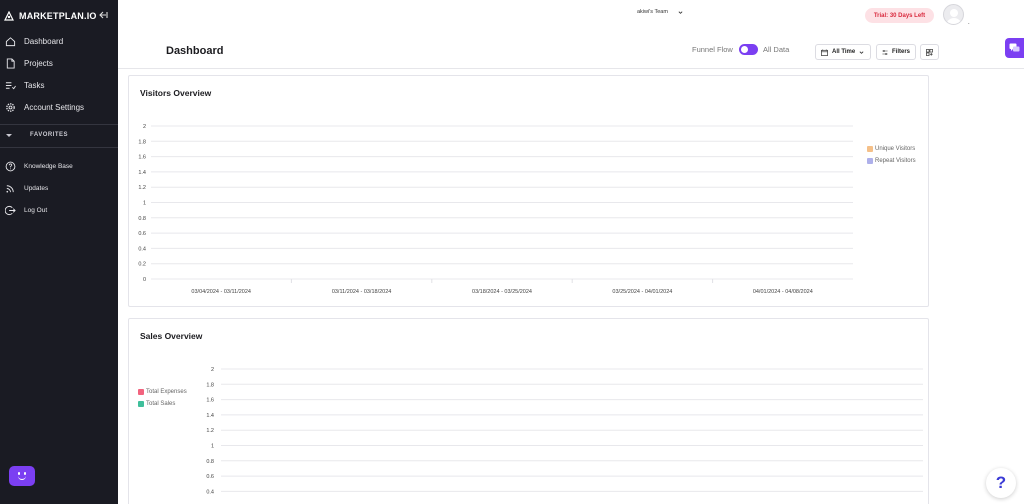  I want to click on sidebar-item-label: Account Settings, so click(54, 107).